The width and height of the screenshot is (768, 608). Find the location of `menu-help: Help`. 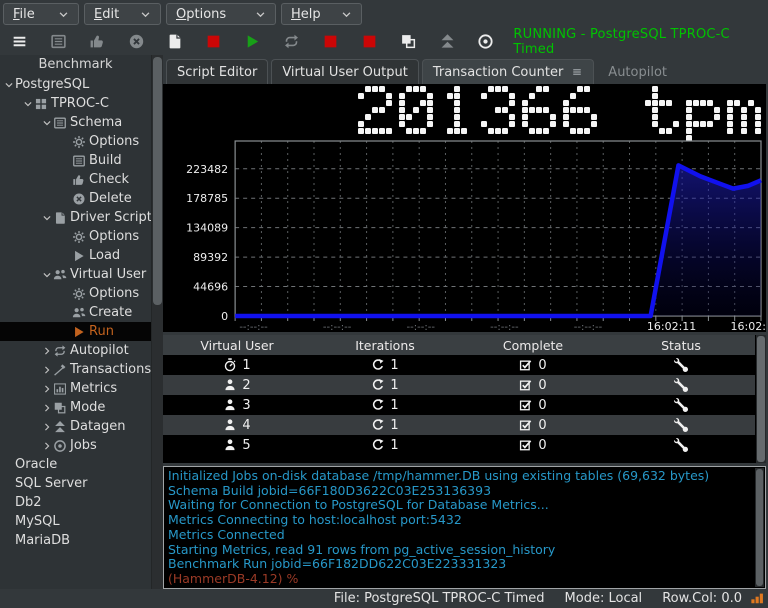

menu-help: Help is located at coordinates (321, 14).